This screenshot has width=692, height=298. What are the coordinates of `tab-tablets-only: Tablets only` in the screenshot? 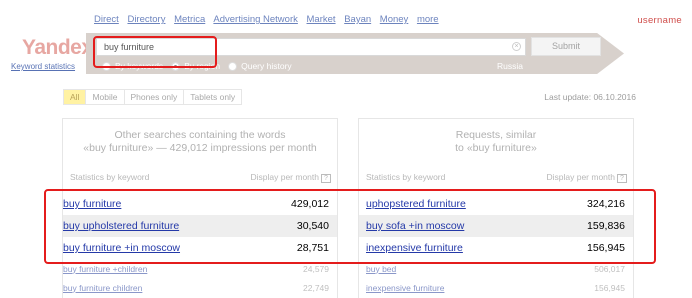 It's located at (212, 97).